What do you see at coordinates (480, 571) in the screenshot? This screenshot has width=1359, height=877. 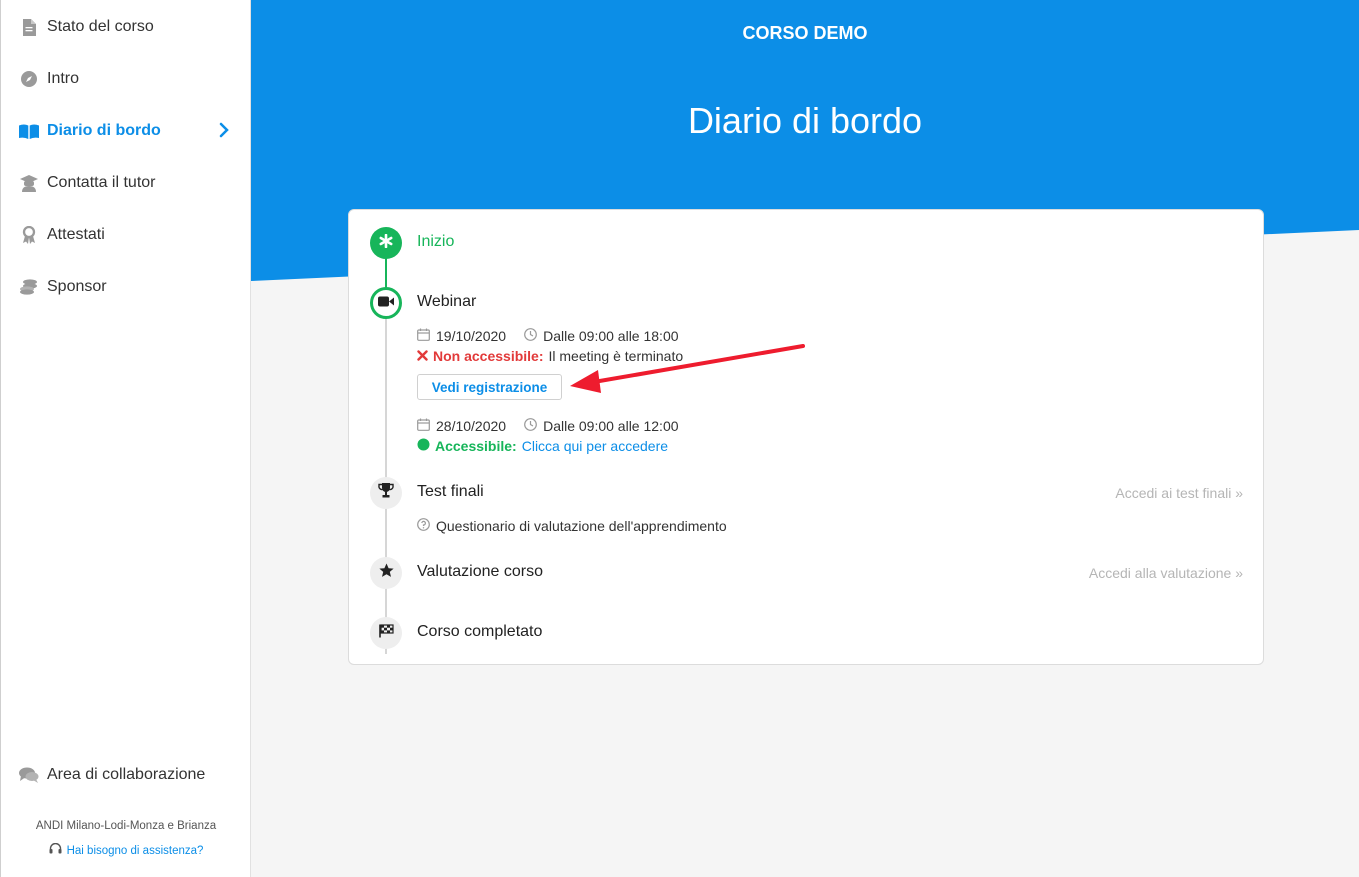 I see `step-title-valutazione-corso: Valutazione corso` at bounding box center [480, 571].